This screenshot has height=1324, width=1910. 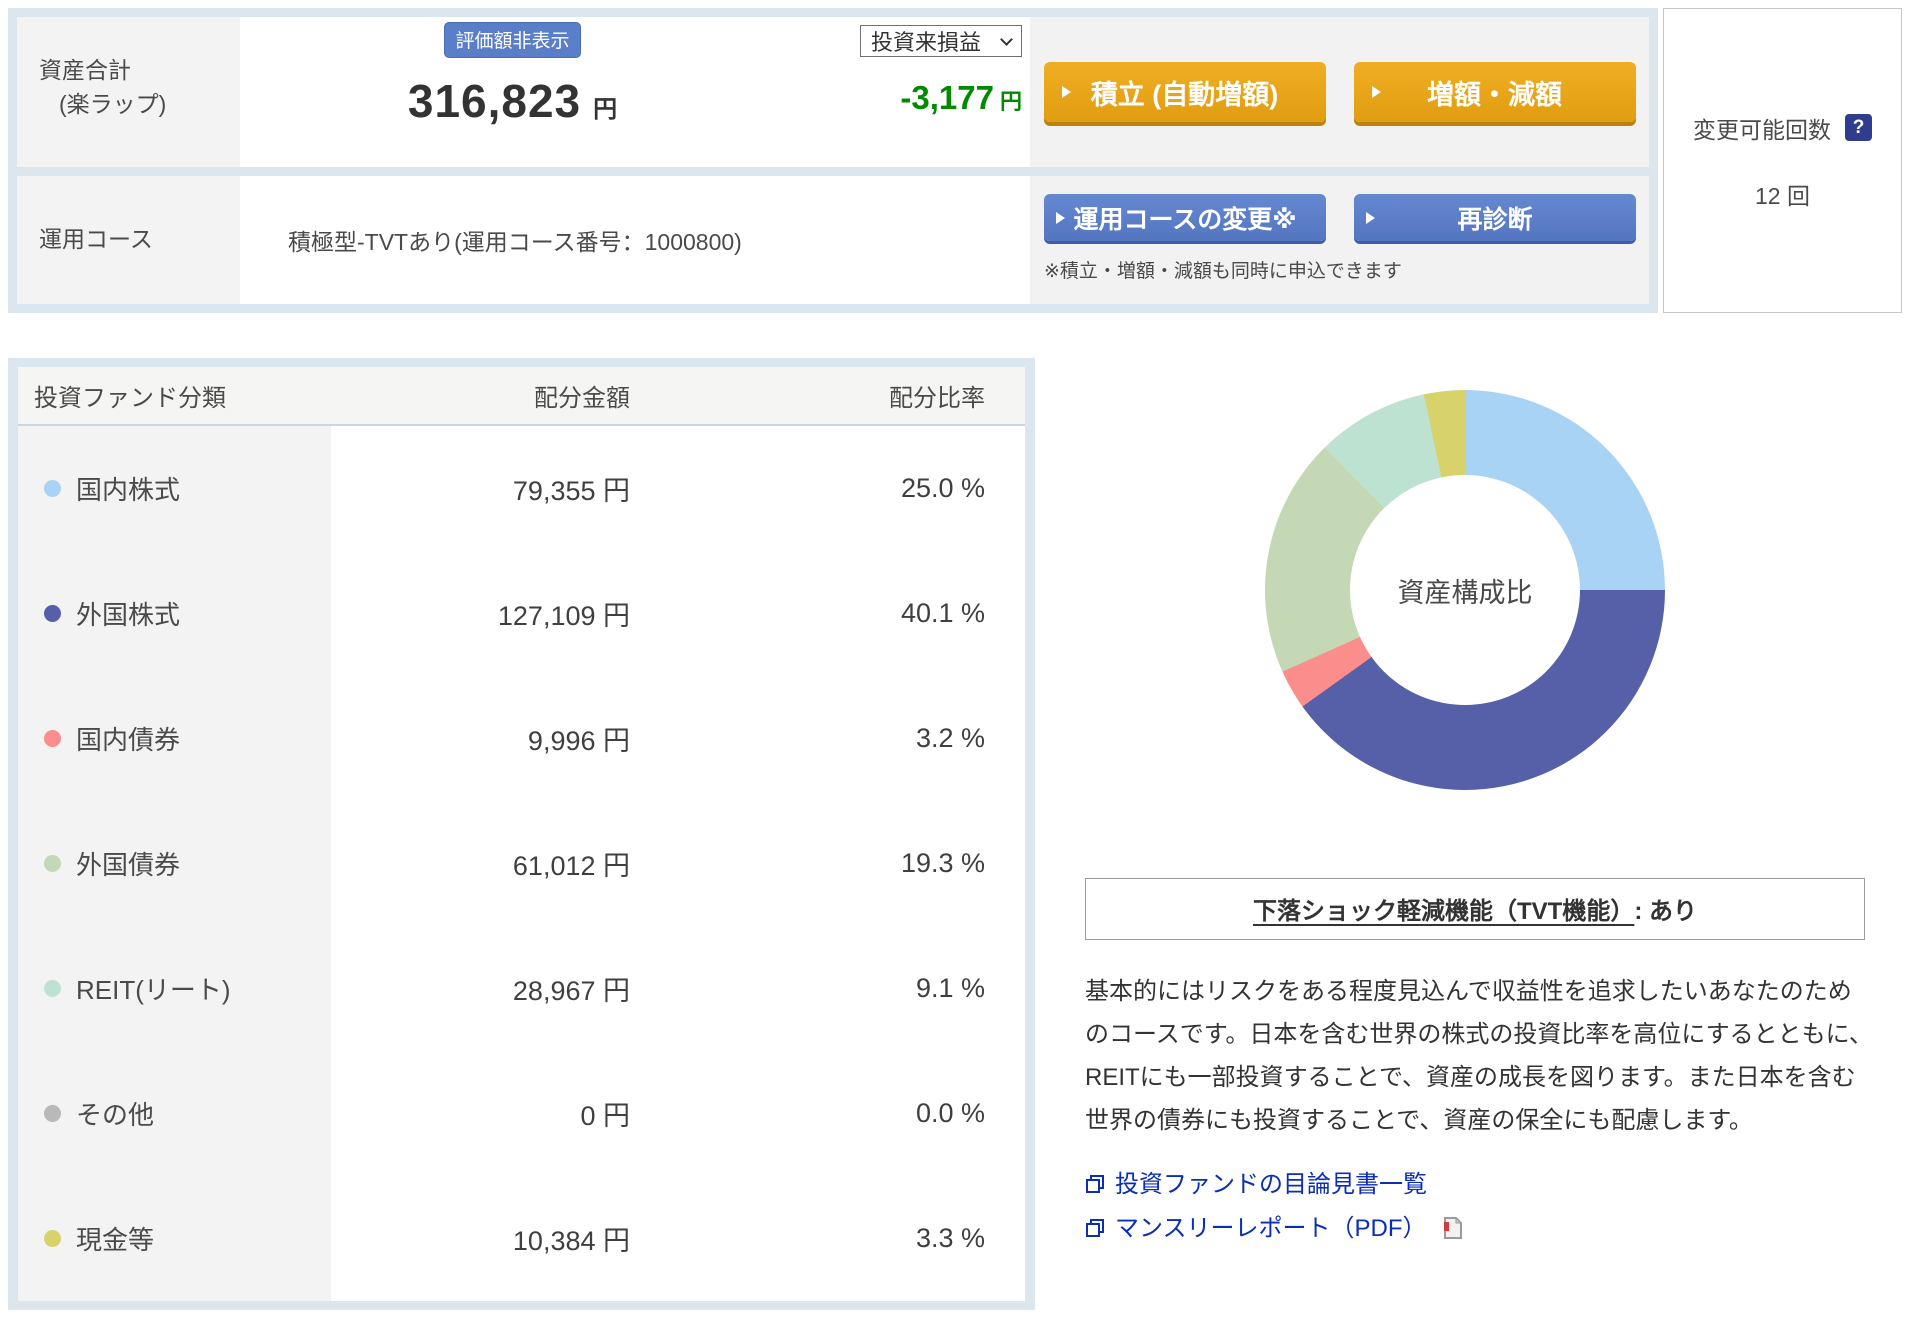 I want to click on allocation-ratio-value: 3.2 %, so click(x=950, y=738).